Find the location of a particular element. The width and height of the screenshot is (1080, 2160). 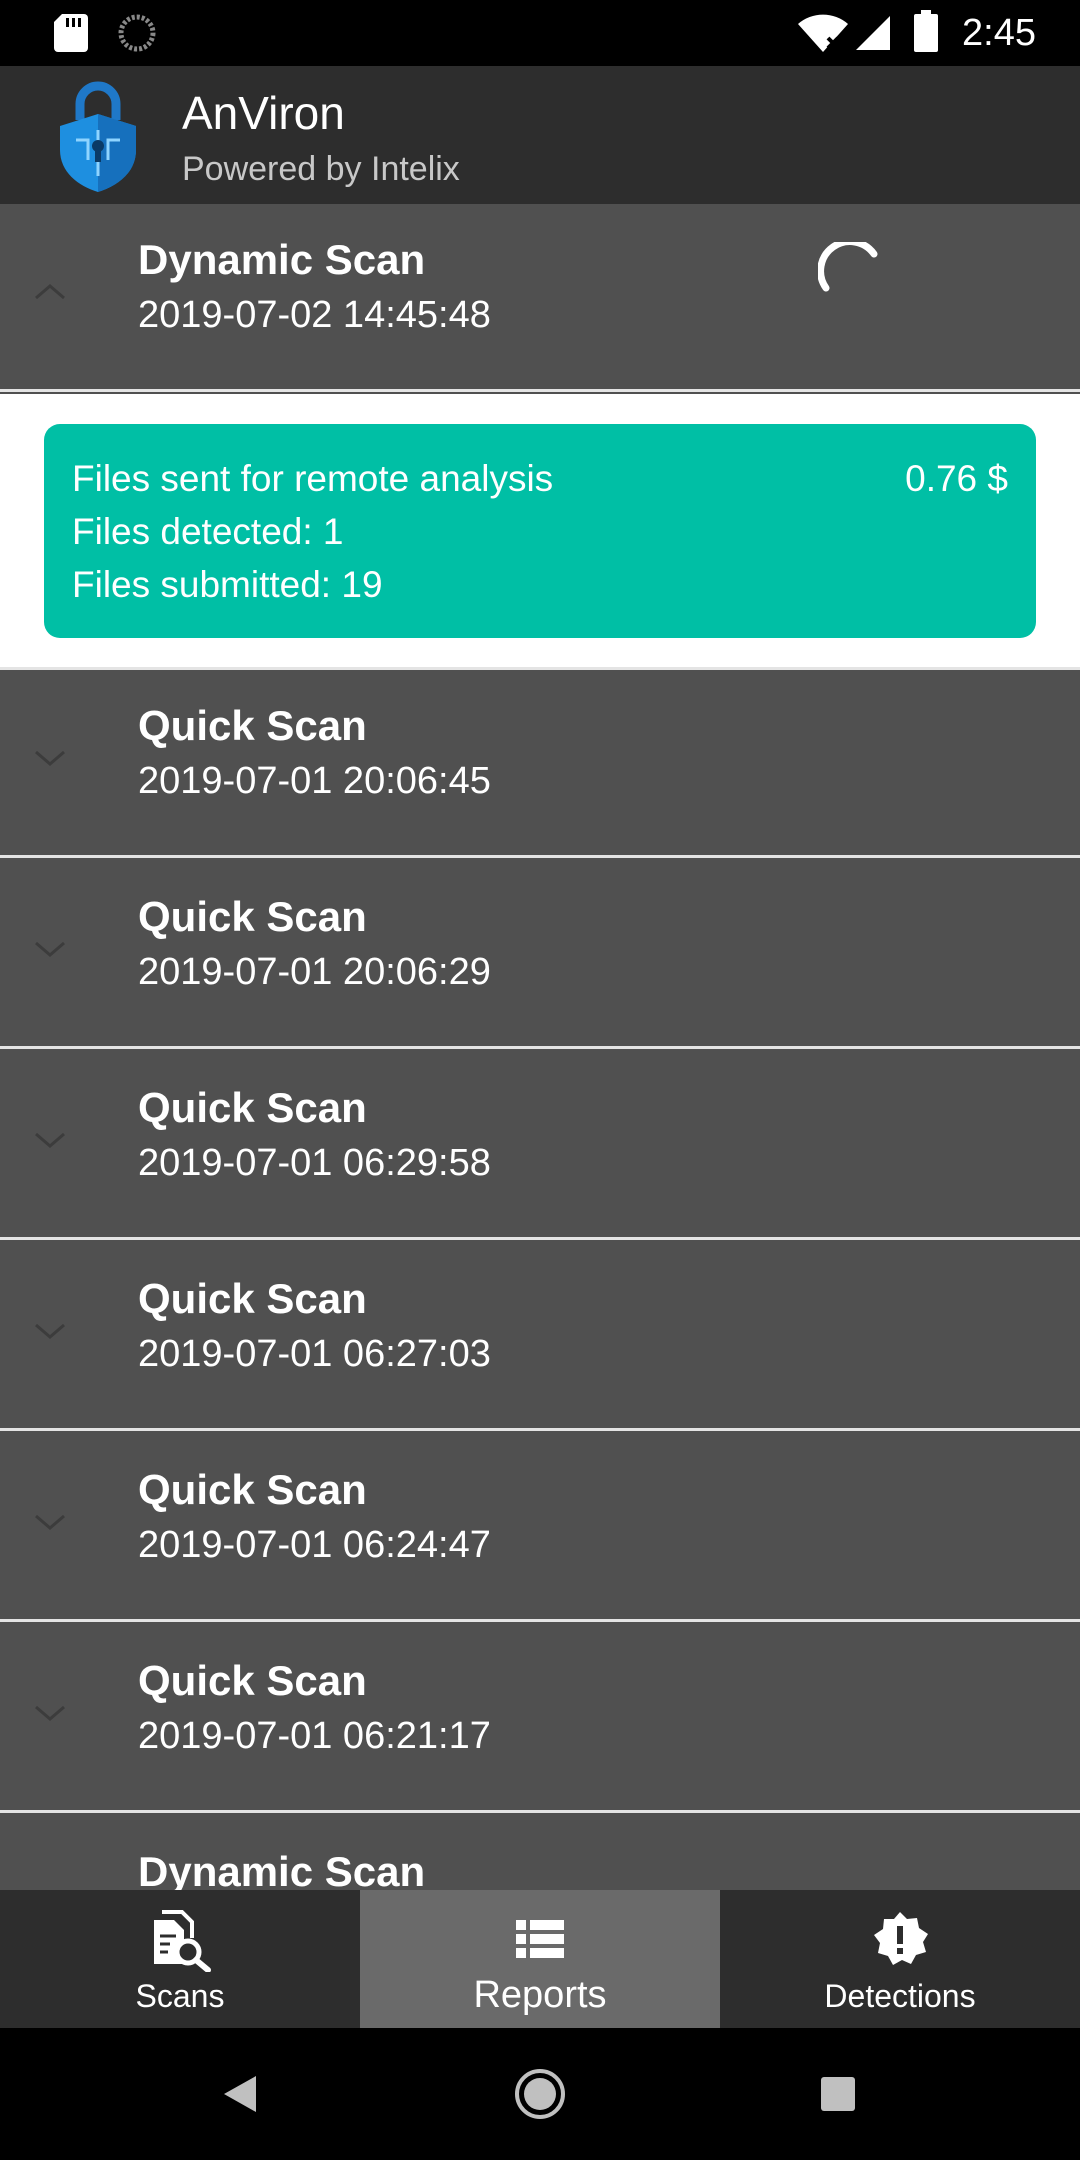

files-submitted: Files submitted: 19 is located at coordinates (227, 584).